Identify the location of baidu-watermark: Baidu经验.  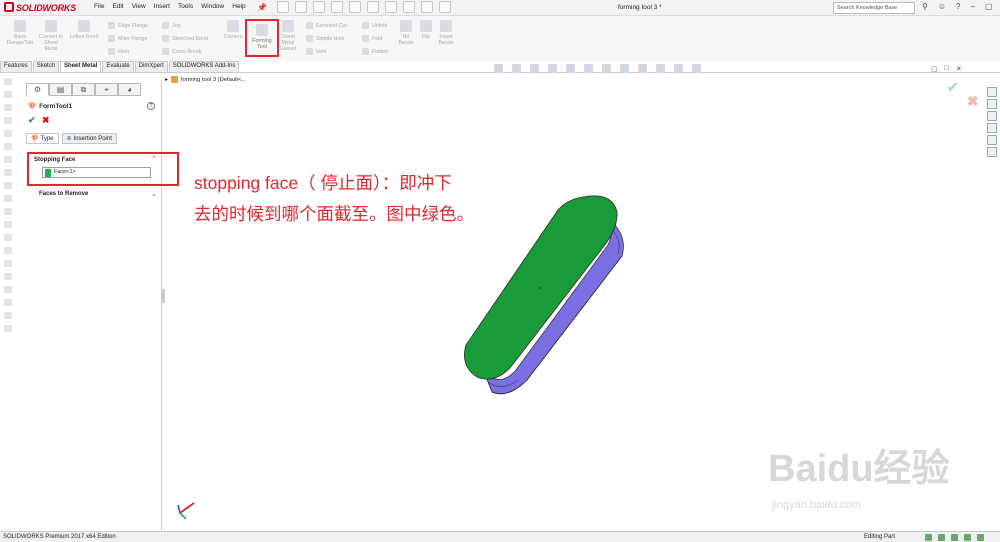
(859, 469).